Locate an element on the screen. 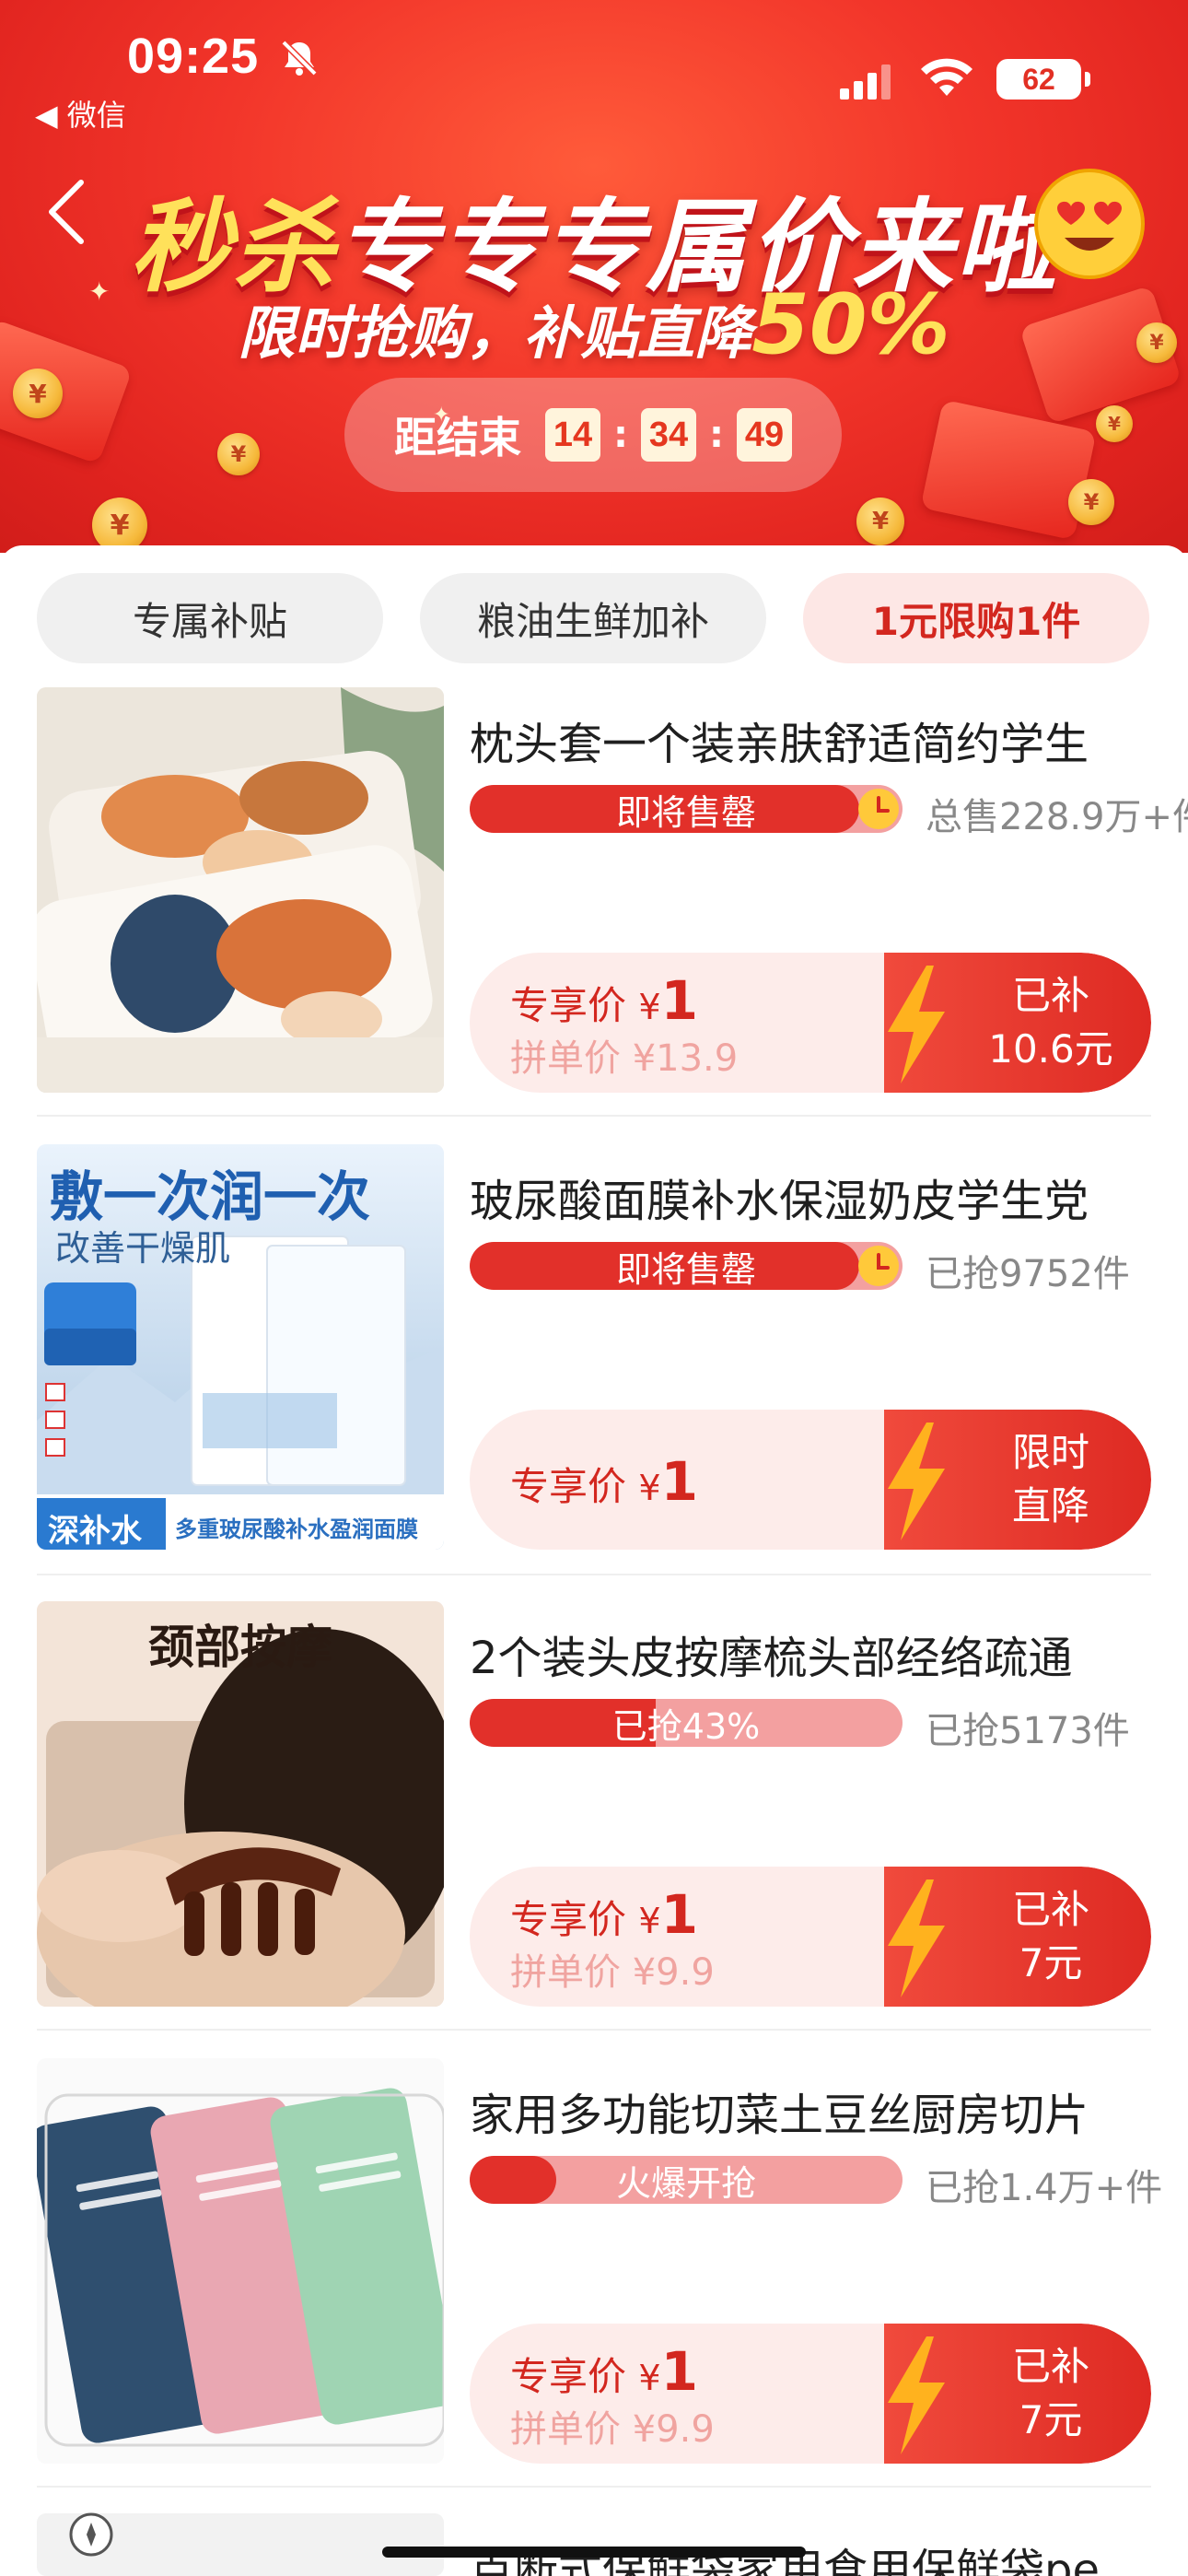 The height and width of the screenshot is (2576, 1188). product-card: 点断式保鲜袋家用食用保鲜袋pe is located at coordinates (594, 2544).